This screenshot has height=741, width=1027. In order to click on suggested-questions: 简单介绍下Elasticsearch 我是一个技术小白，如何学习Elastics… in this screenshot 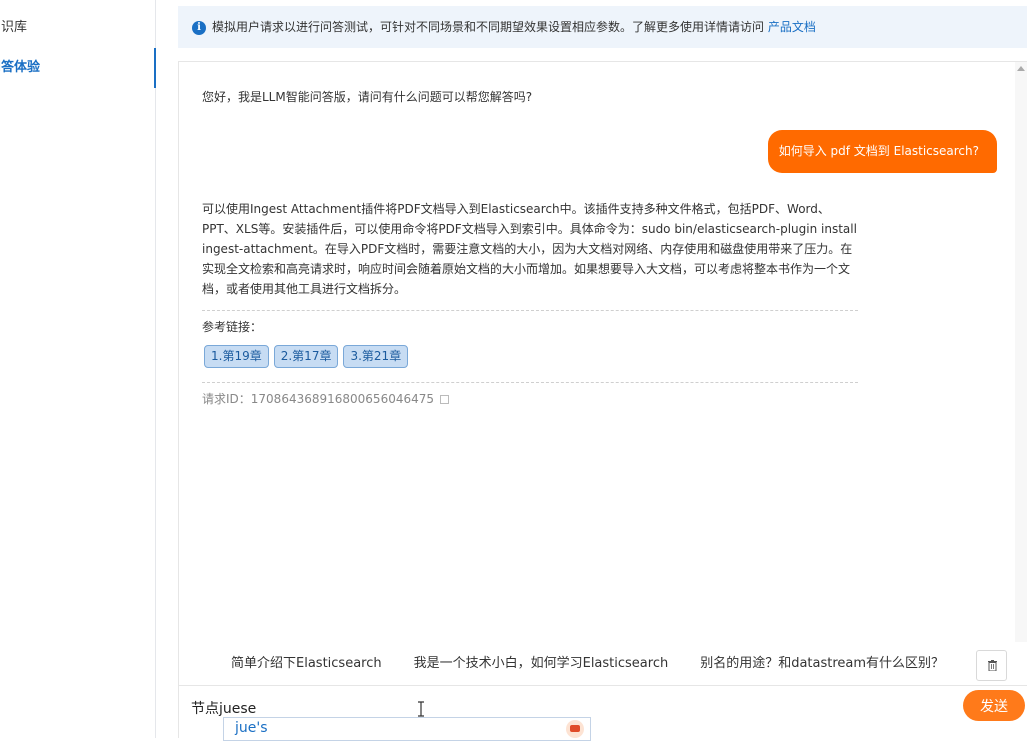, I will do `click(587, 661)`.